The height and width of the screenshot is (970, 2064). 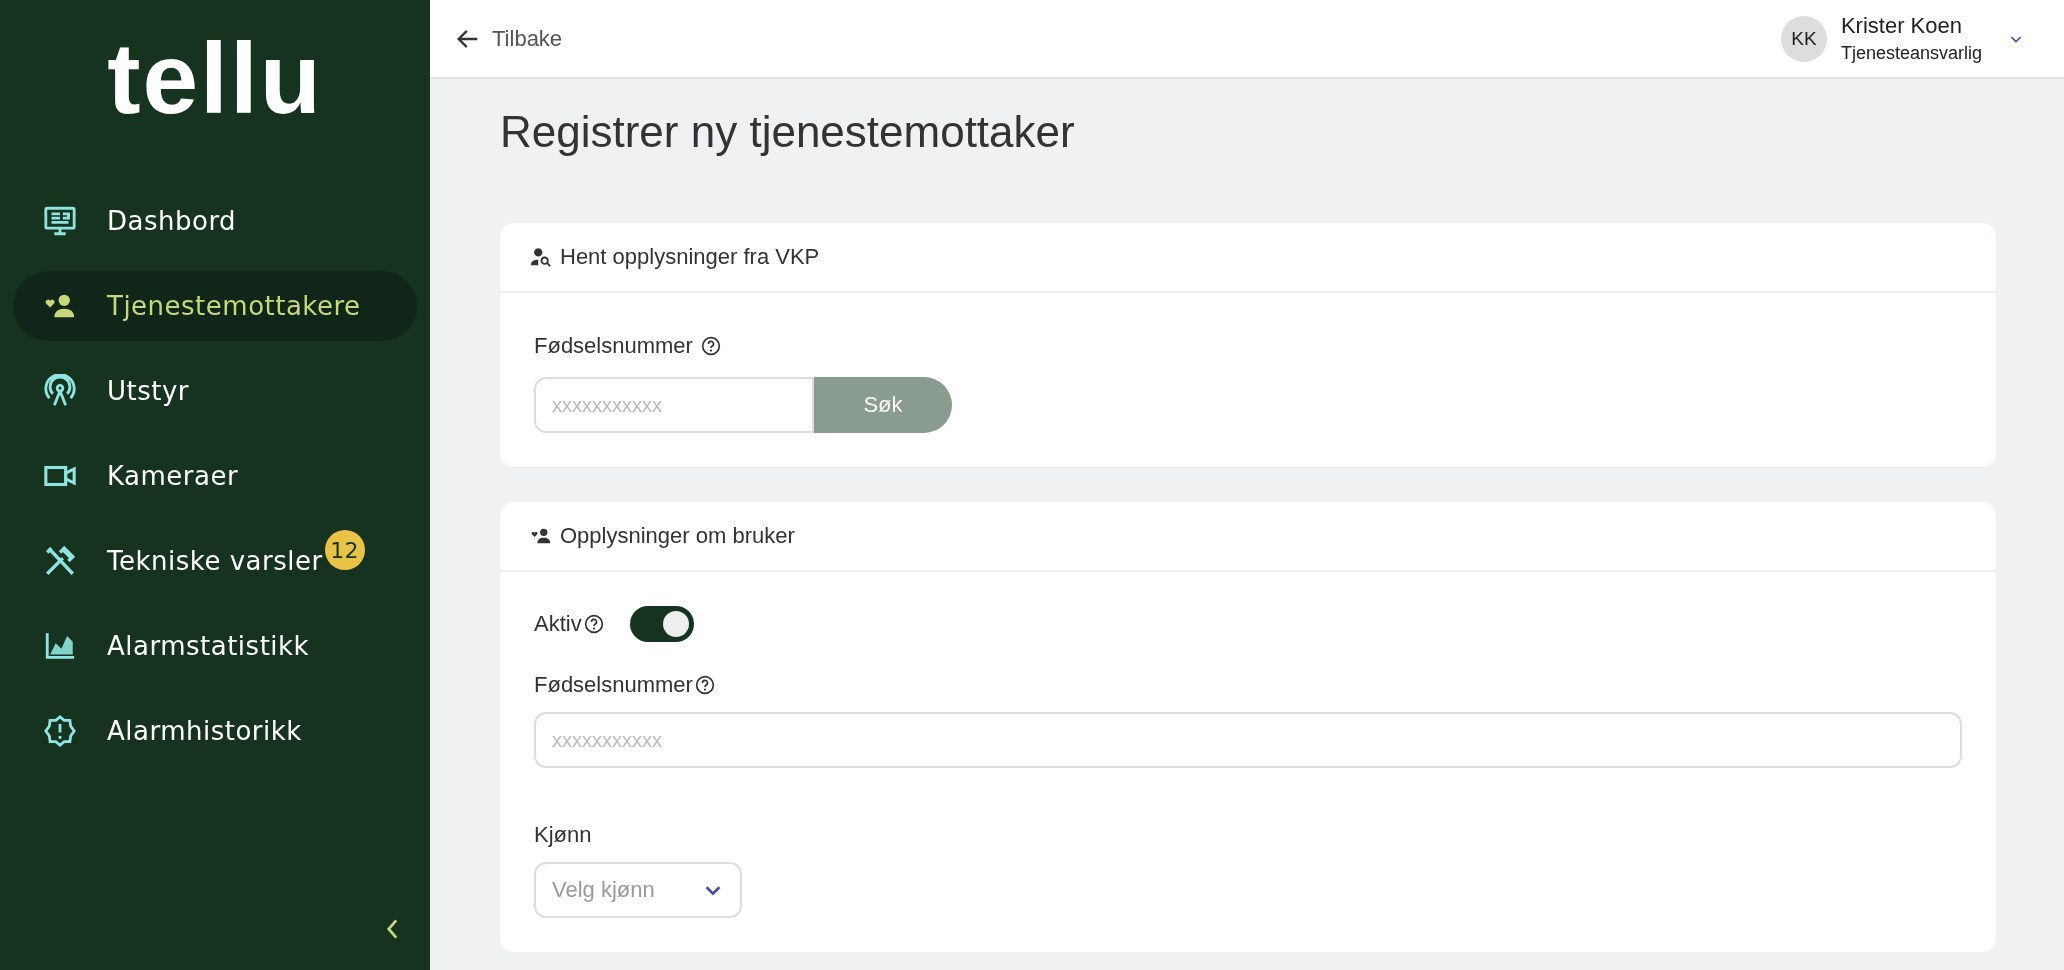 I want to click on nav-item: Dashbord, so click(x=215, y=221).